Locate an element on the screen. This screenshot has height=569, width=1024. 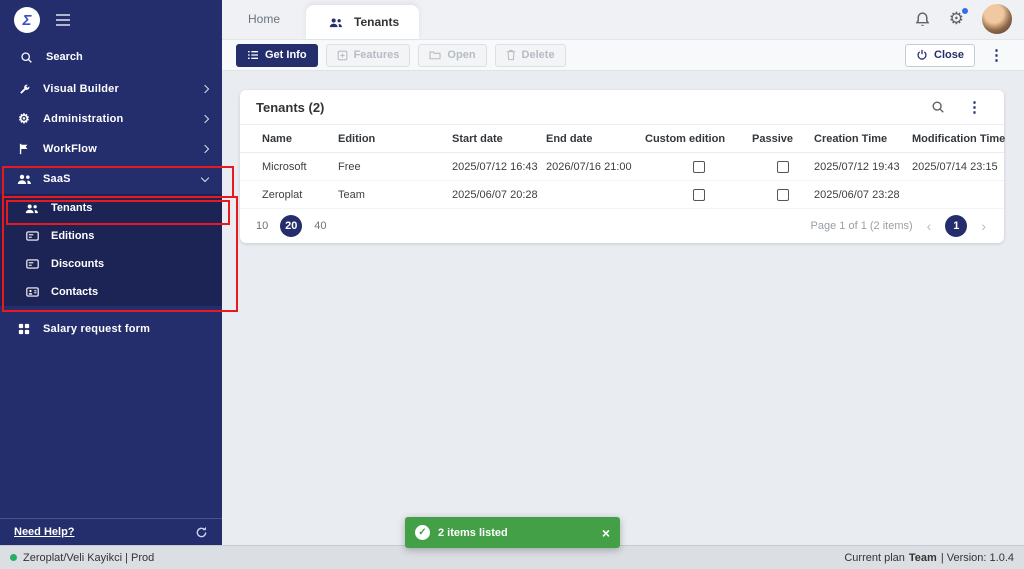
cell-start-date: 2025/07/12 16:43 is located at coordinates (495, 166).